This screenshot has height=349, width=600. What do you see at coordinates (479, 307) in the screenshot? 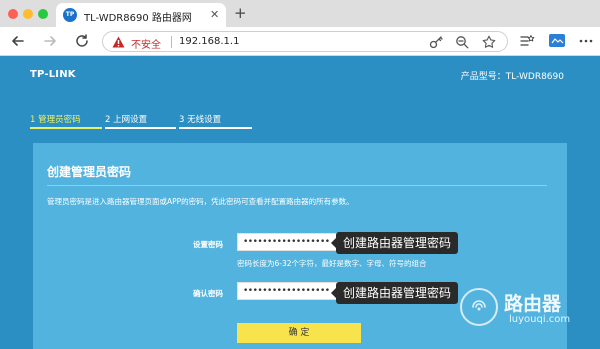
I see `watermark-logo-icon` at bounding box center [479, 307].